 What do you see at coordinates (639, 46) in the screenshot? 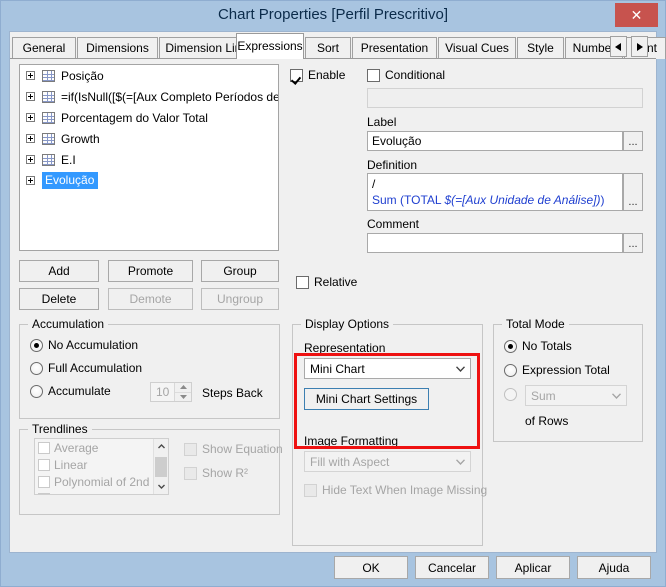
I see `tab-scroll-right-icon` at bounding box center [639, 46].